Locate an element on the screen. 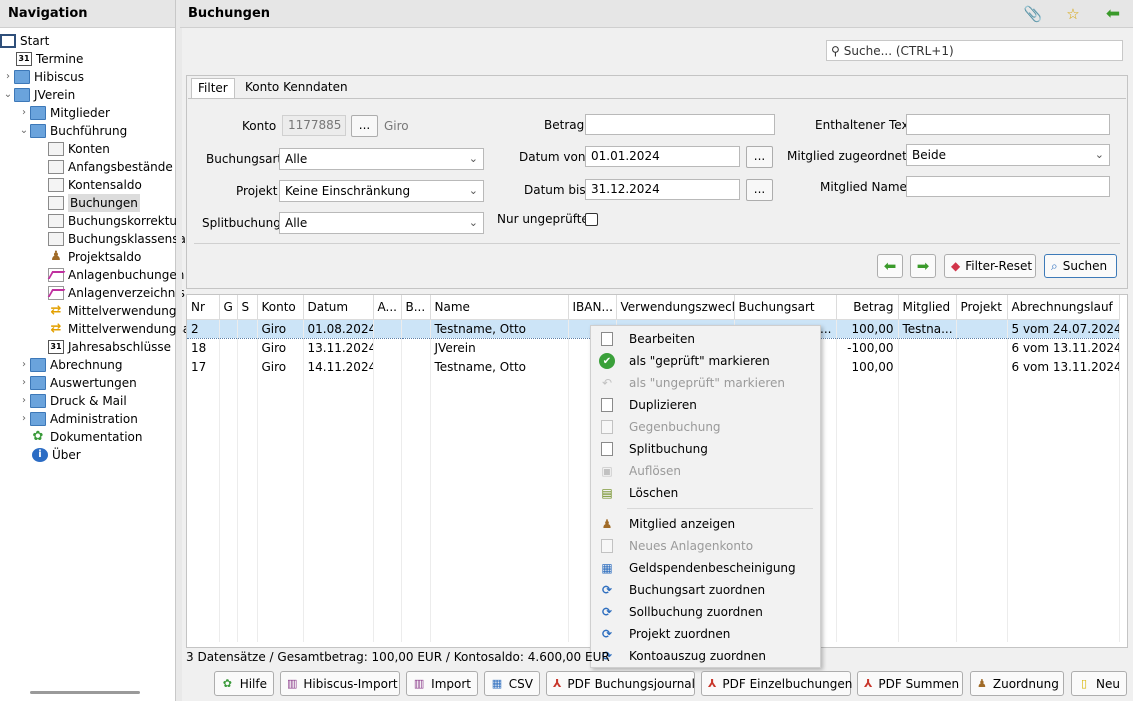  zuordnung-button: ♟ Zuordnung is located at coordinates (1017, 683).